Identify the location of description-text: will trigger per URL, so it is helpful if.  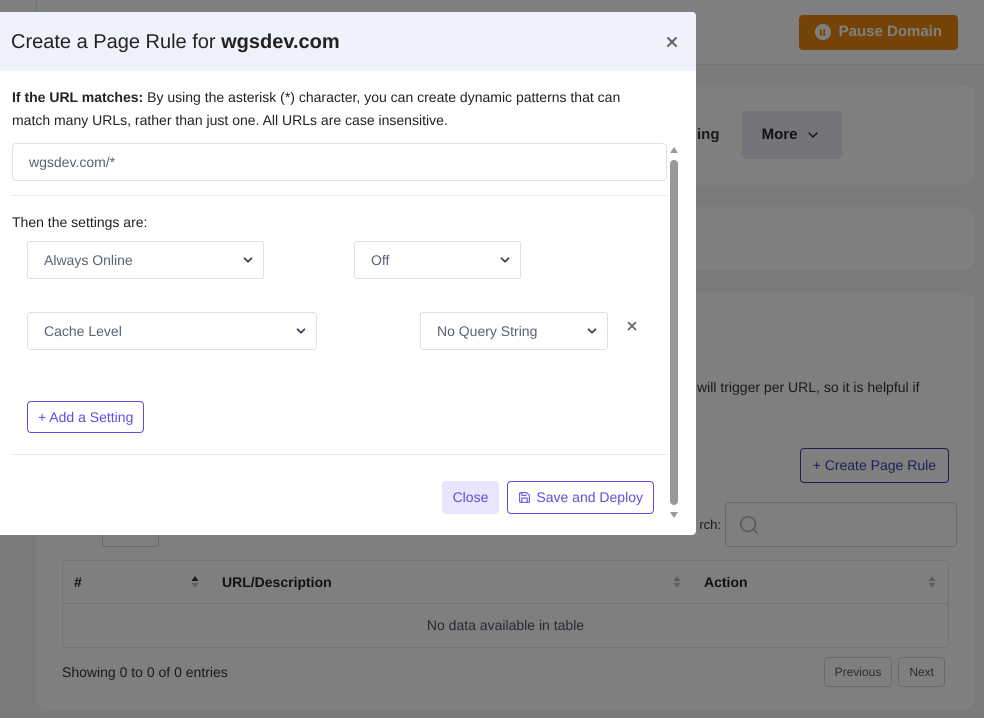
(808, 387).